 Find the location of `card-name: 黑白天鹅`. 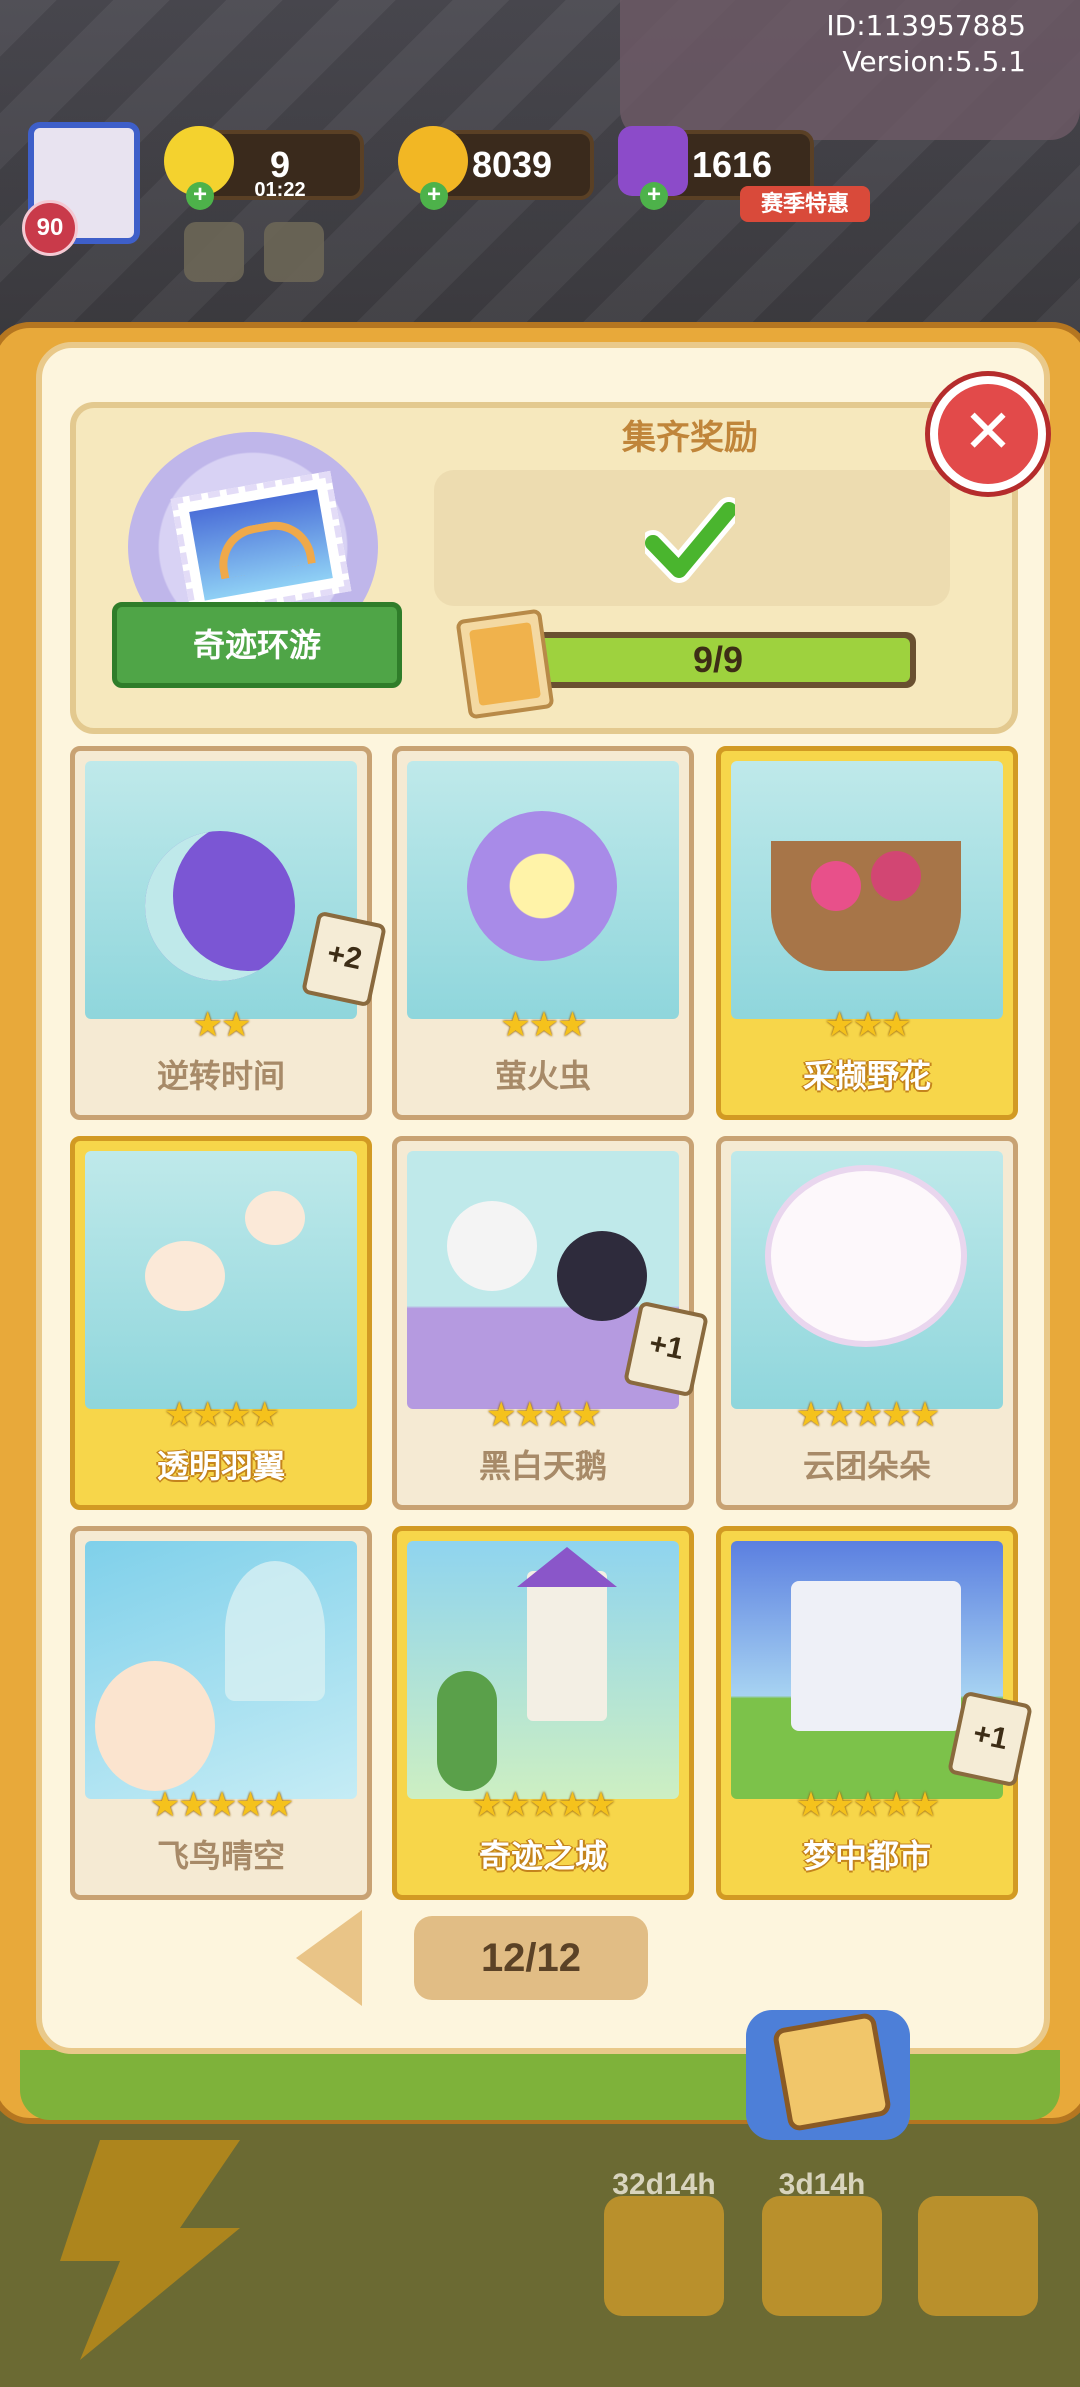

card-name: 黑白天鹅 is located at coordinates (542, 1466).